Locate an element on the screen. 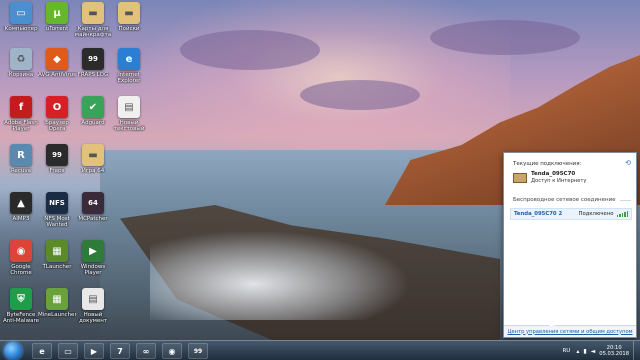 Image resolution: width=640 pixels, height=360 pixels. network-icon is located at coordinates (520, 178).